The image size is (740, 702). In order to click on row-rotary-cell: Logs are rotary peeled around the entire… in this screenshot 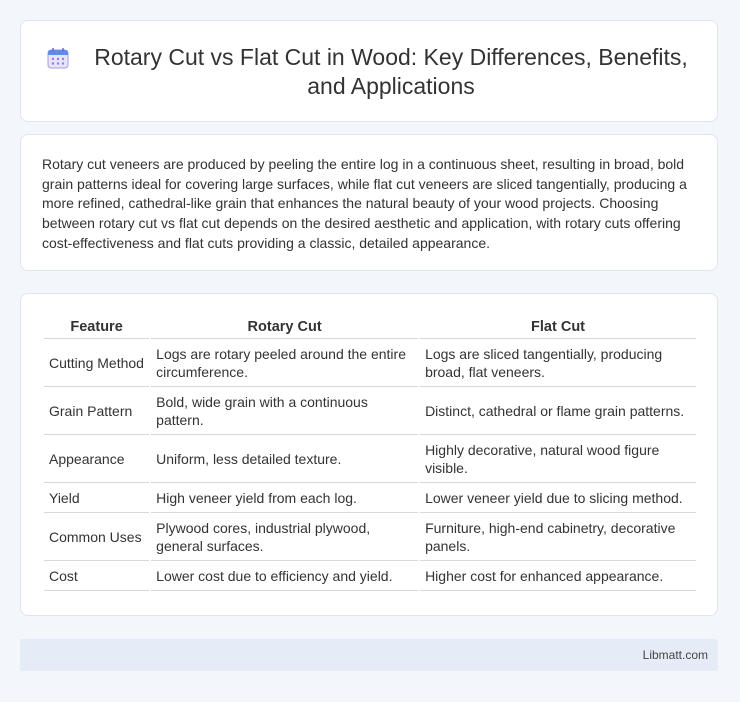, I will do `click(285, 363)`.